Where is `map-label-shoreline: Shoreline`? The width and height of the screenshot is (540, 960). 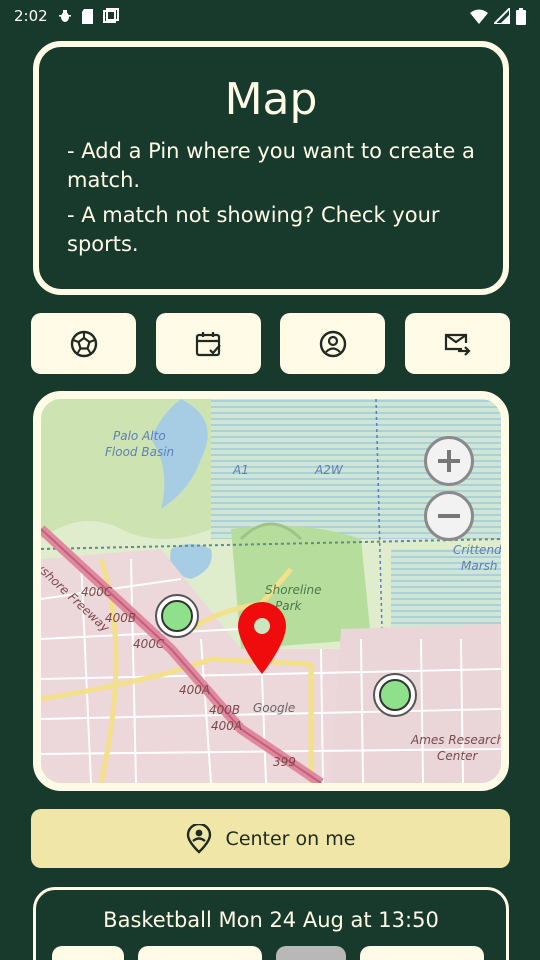
map-label-shoreline: Shoreline is located at coordinates (293, 590).